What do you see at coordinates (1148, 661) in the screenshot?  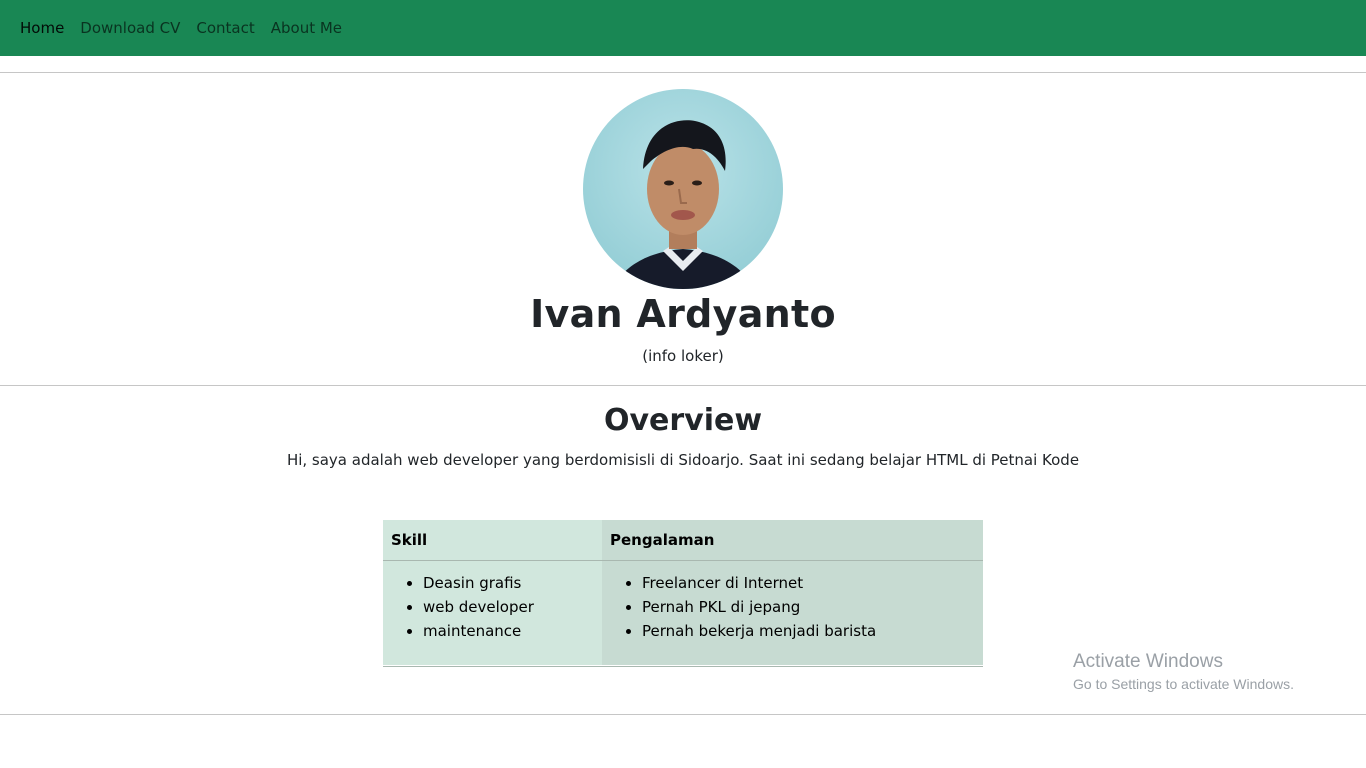 I see `activate-windows-title: Activate Windows` at bounding box center [1148, 661].